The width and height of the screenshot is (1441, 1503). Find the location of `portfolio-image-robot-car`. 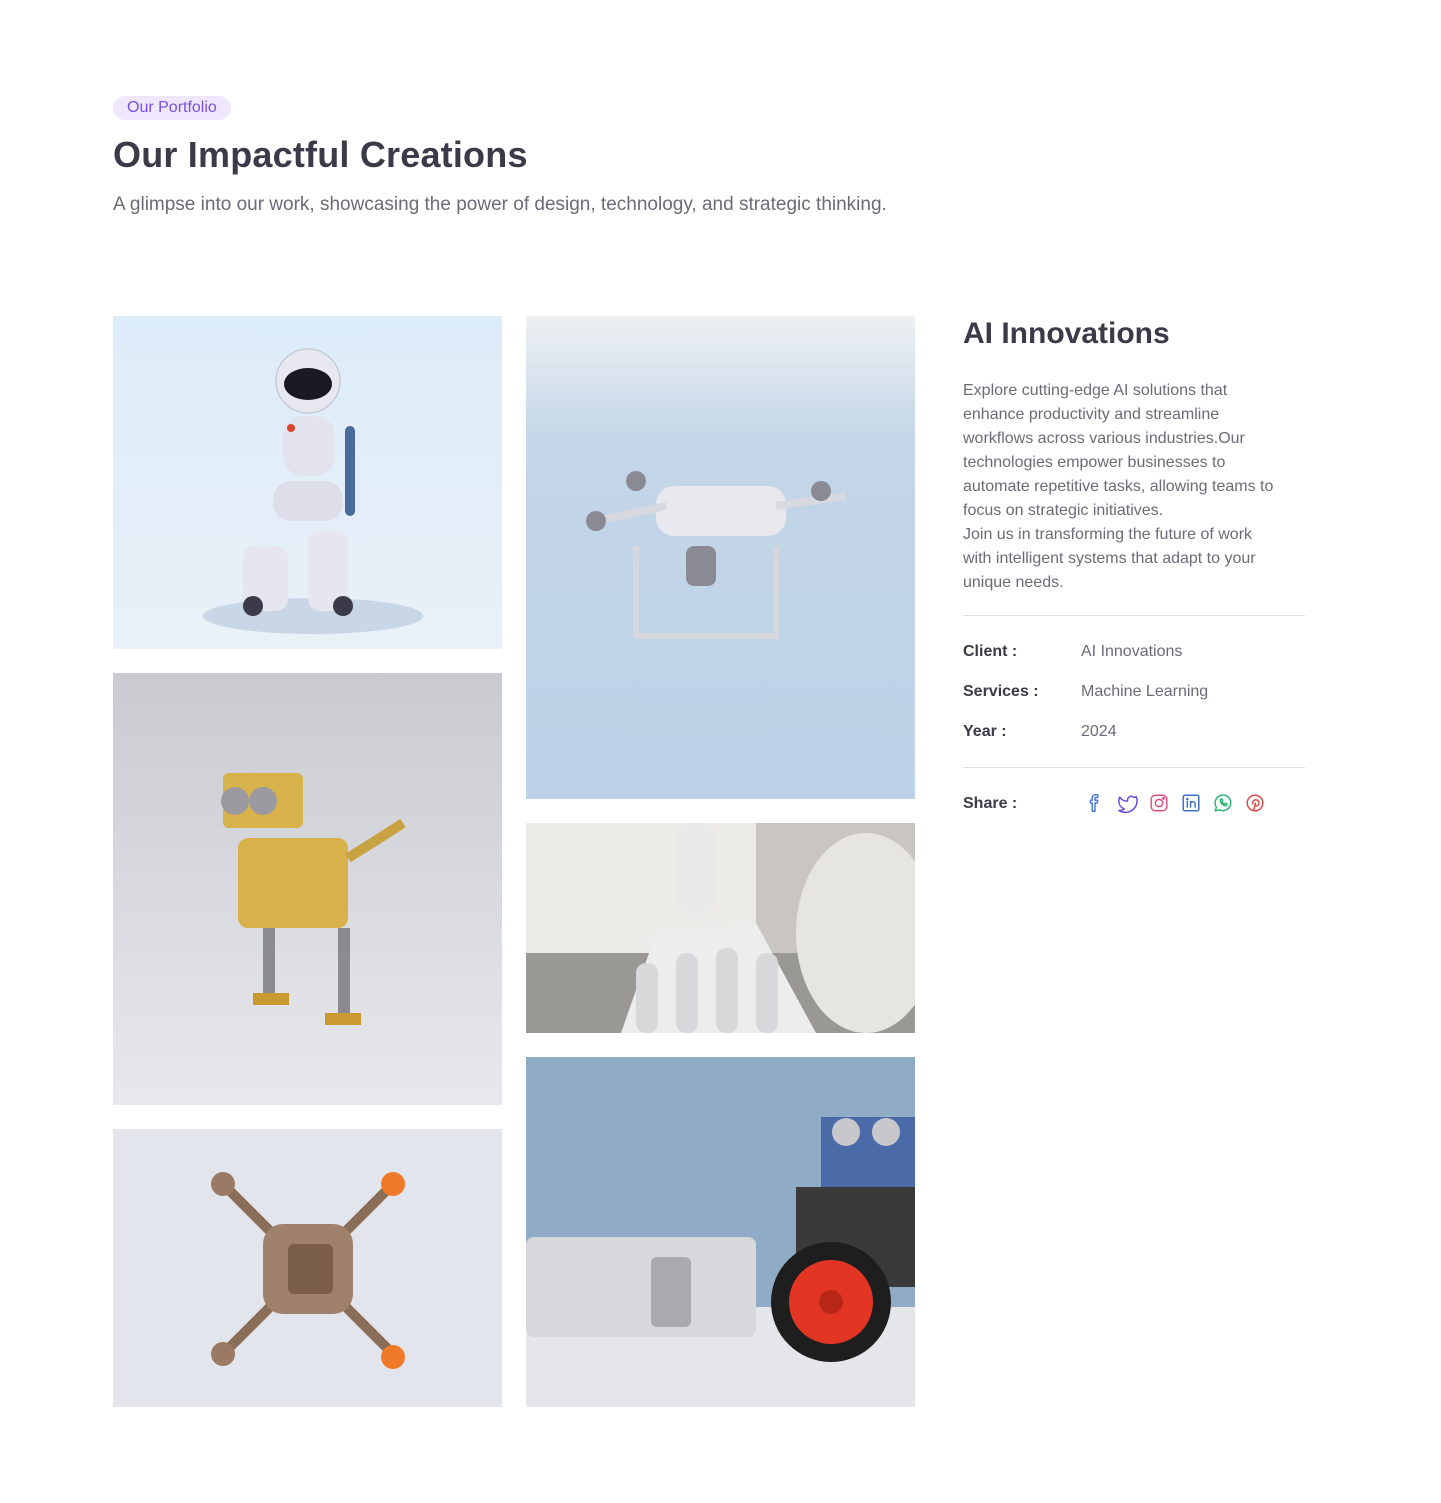

portfolio-image-robot-car is located at coordinates (720, 1232).